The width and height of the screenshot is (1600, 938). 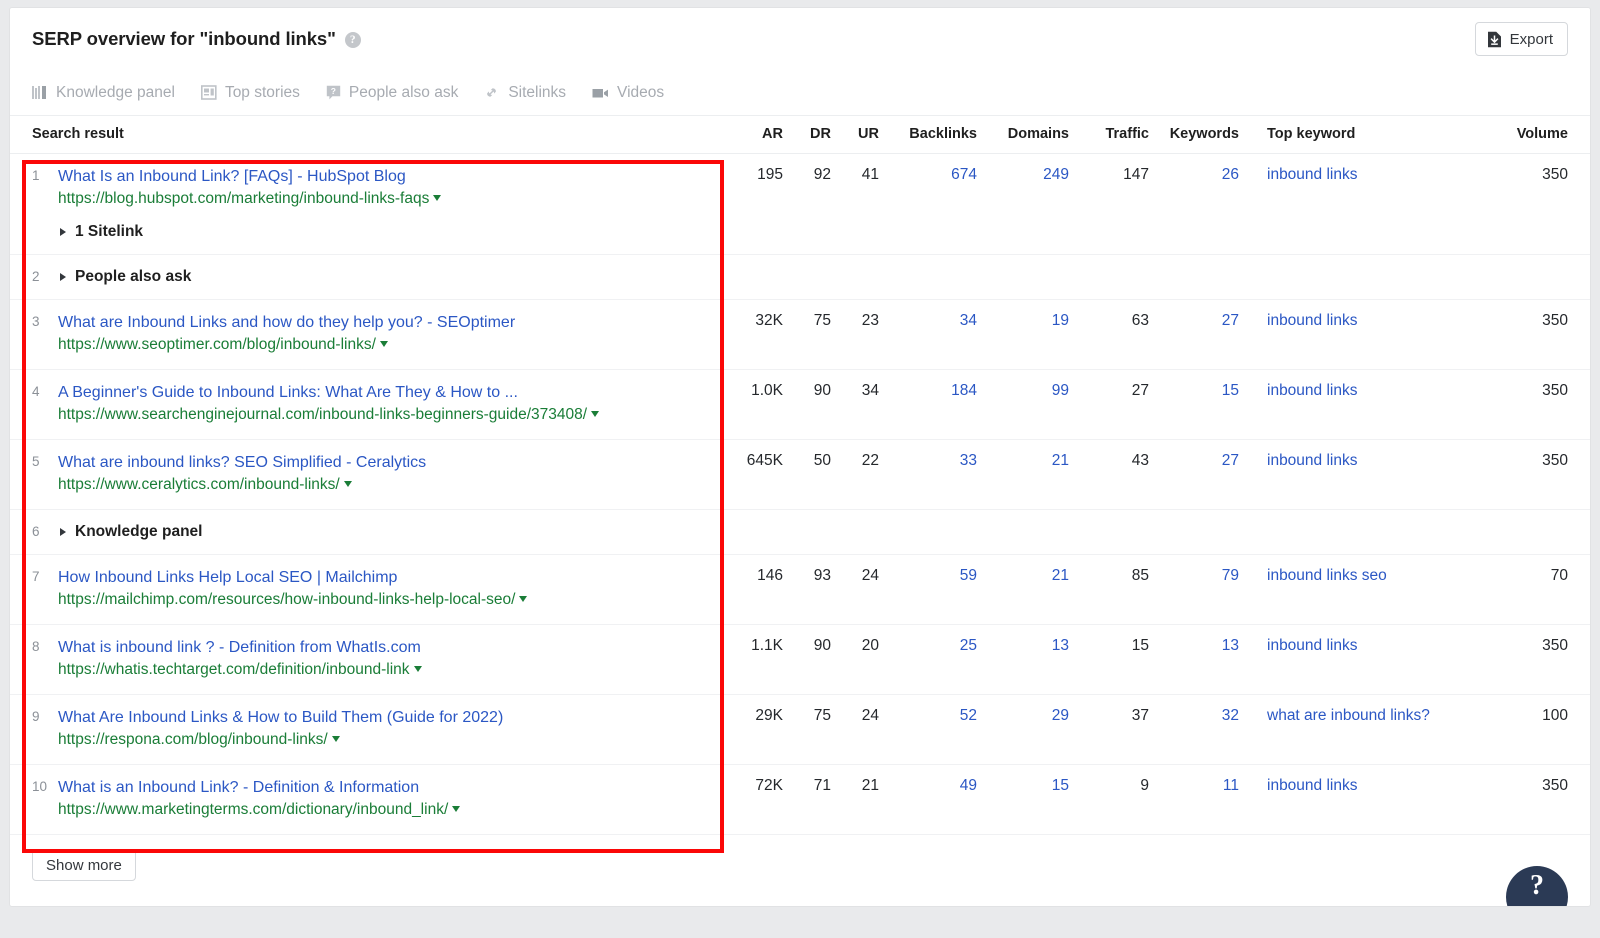 What do you see at coordinates (1035, 659) in the screenshot?
I see `cell-domains: 13` at bounding box center [1035, 659].